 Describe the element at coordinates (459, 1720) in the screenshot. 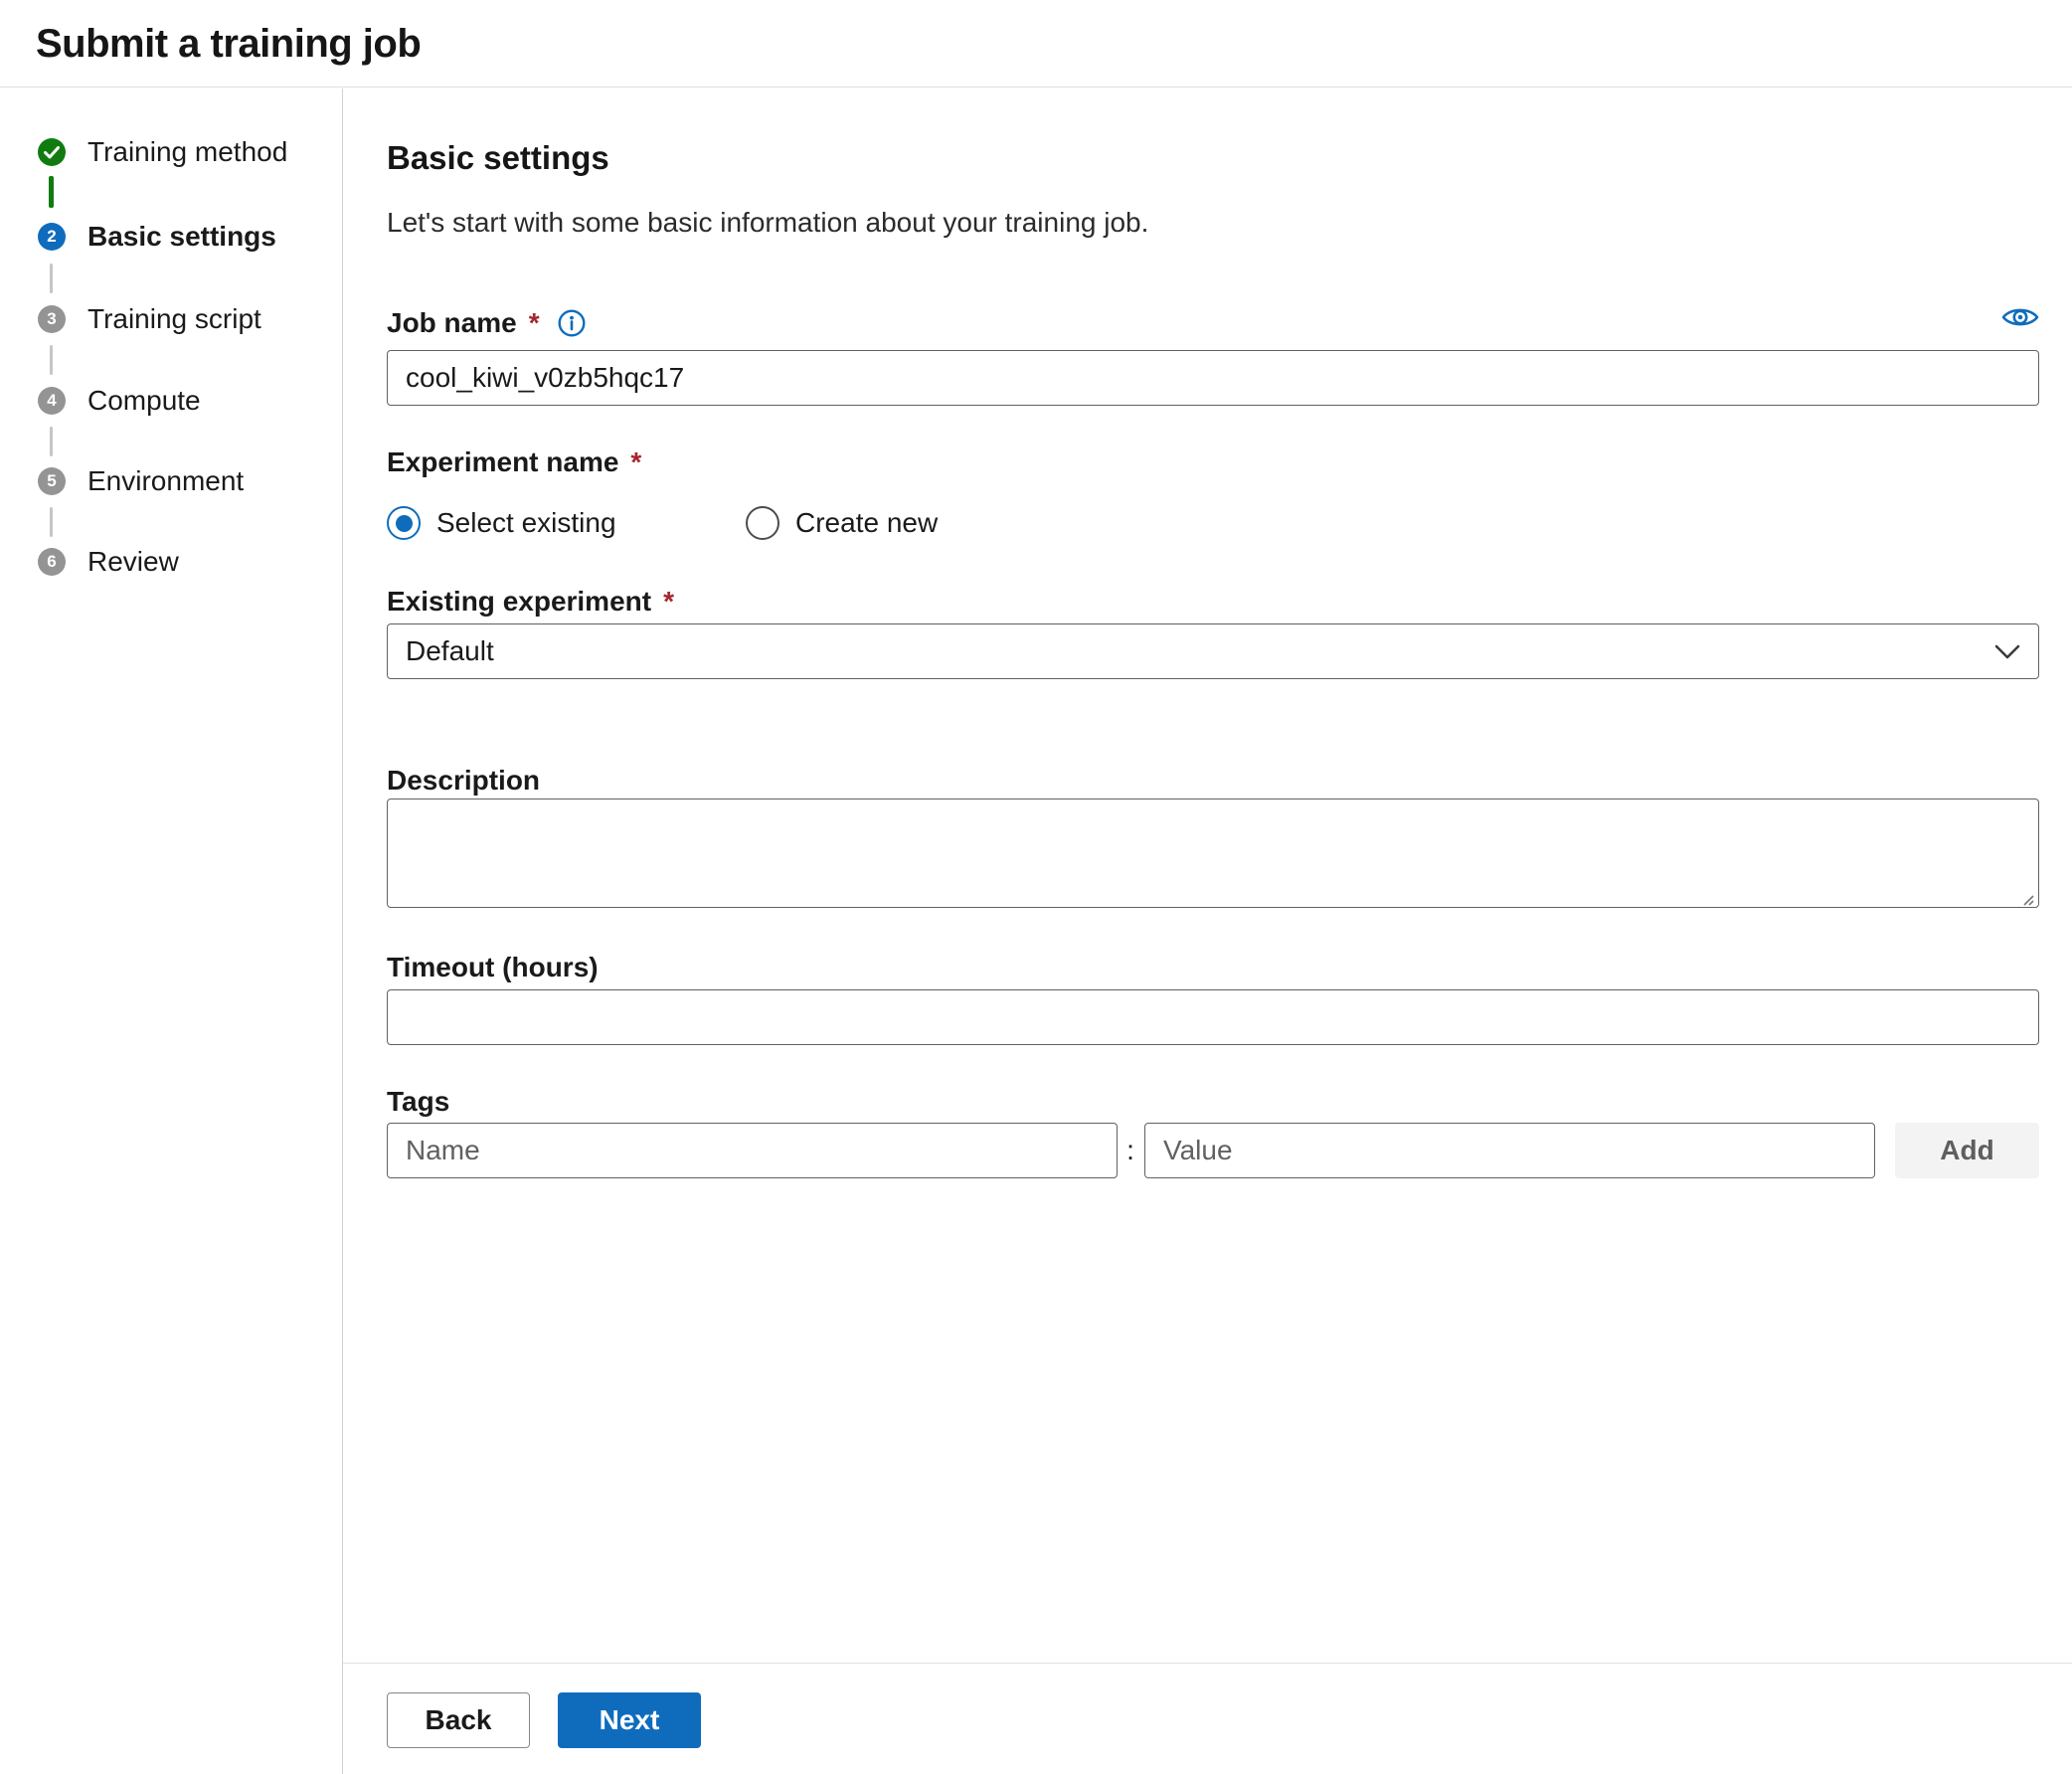

I see `back-button: Back` at that location.